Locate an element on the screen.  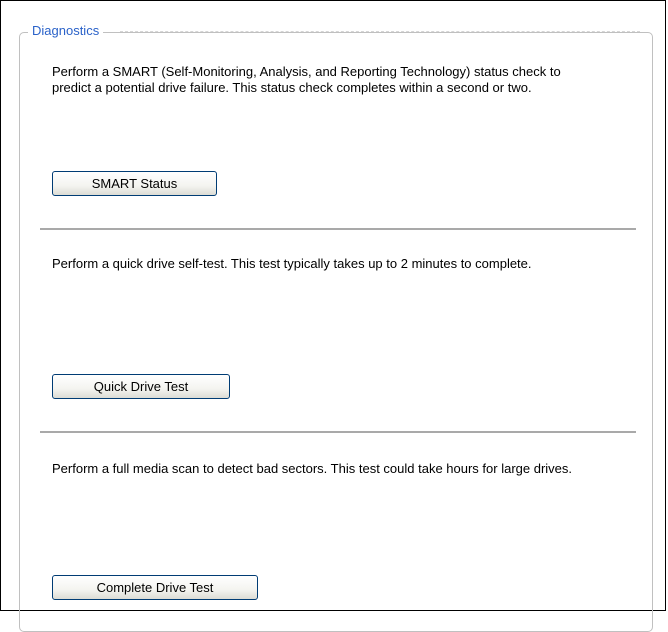
legend-dashed-line is located at coordinates (380, 31).